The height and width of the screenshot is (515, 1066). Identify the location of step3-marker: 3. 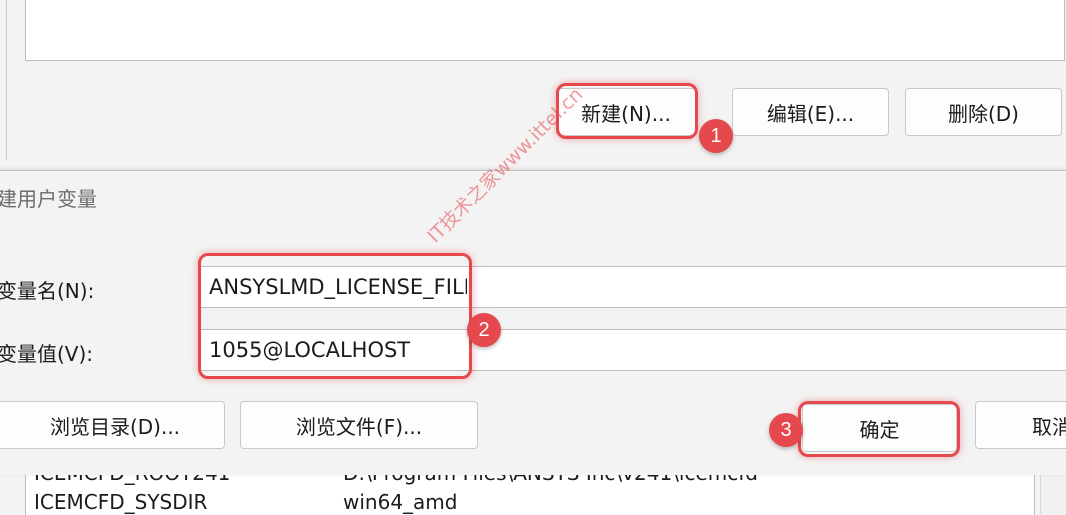
(786, 430).